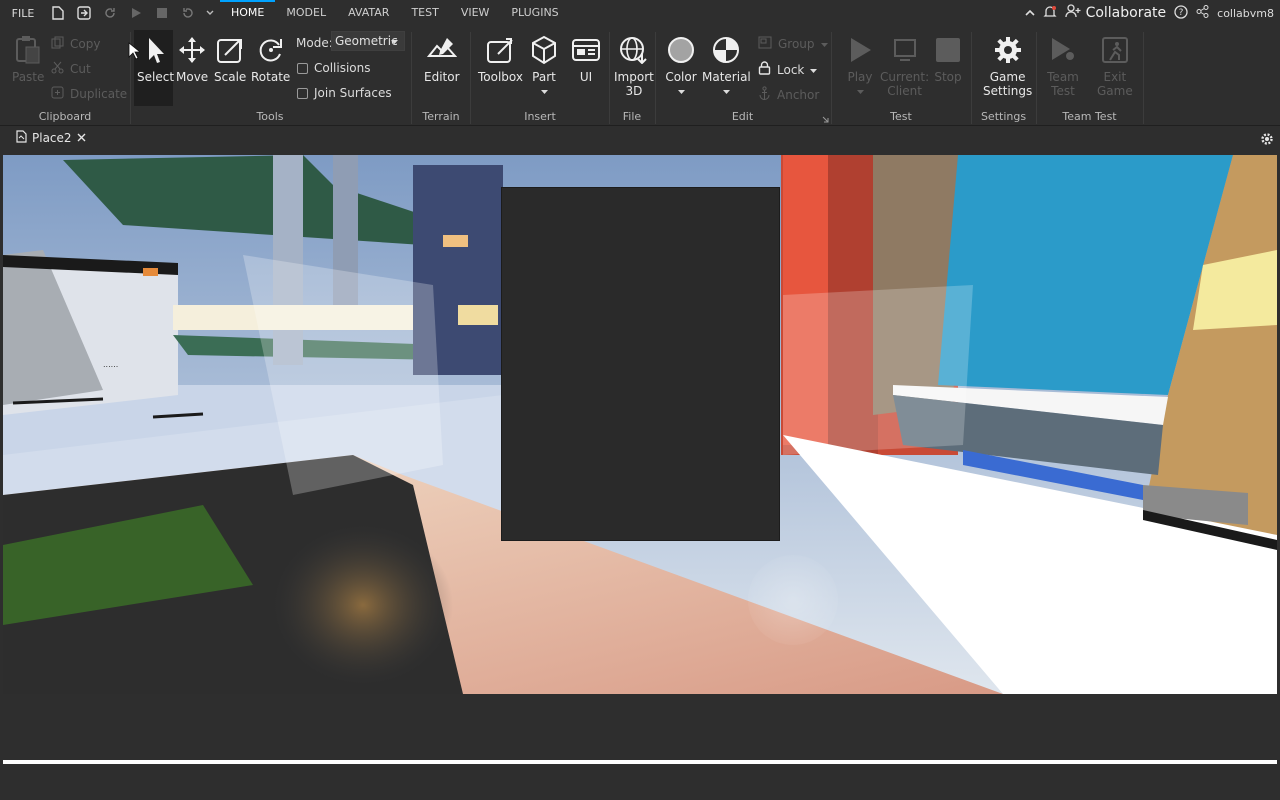 The height and width of the screenshot is (800, 1280). What do you see at coordinates (1049, 13) in the screenshot?
I see `notifications-icon` at bounding box center [1049, 13].